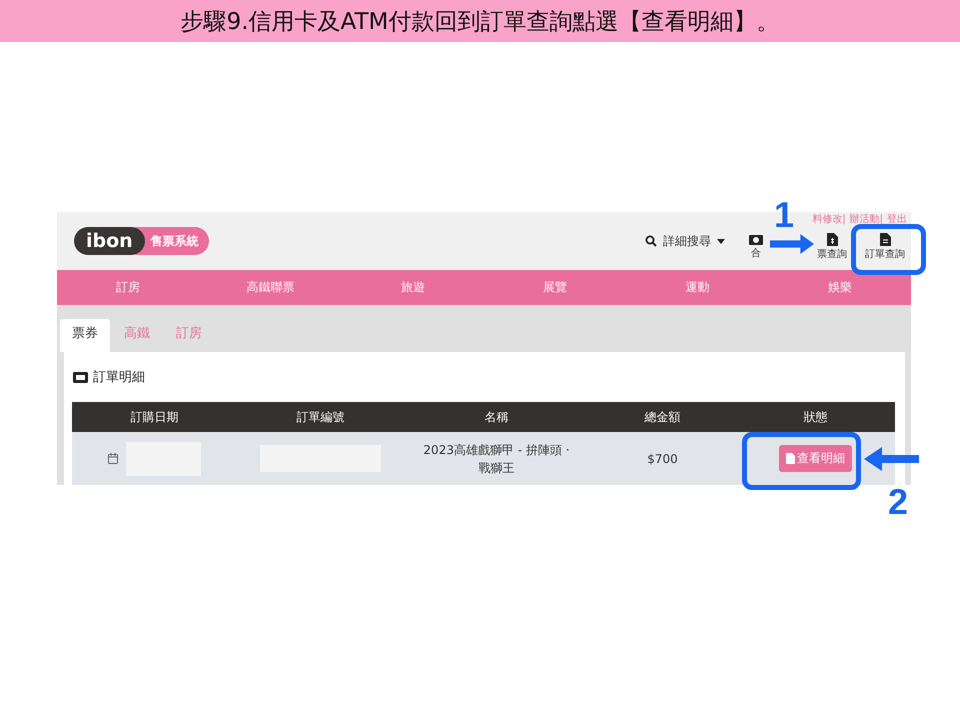 Image resolution: width=960 pixels, height=720 pixels. Describe the element at coordinates (815, 417) in the screenshot. I see `column-header: 狀態` at that location.